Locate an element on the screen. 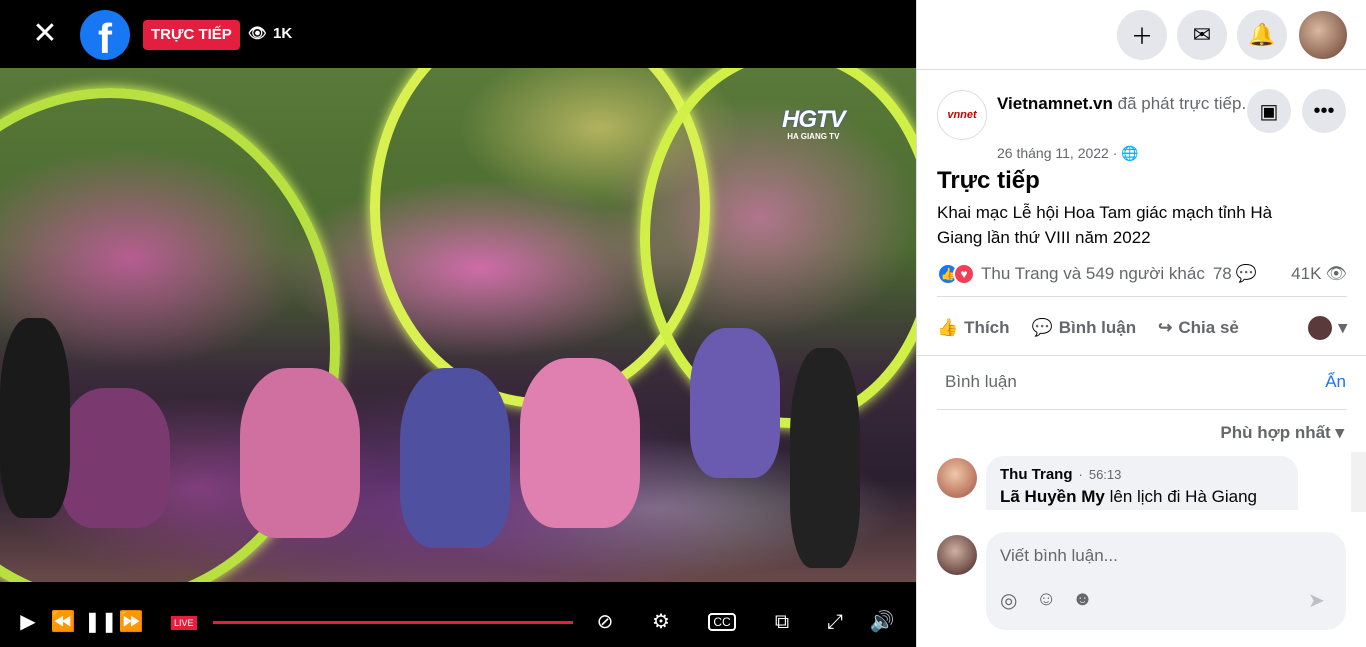 Image resolution: width=1366 pixels, height=647 pixels. post-author: Vietnamnet.vn đã phát trực tiếp. is located at coordinates (1122, 104).